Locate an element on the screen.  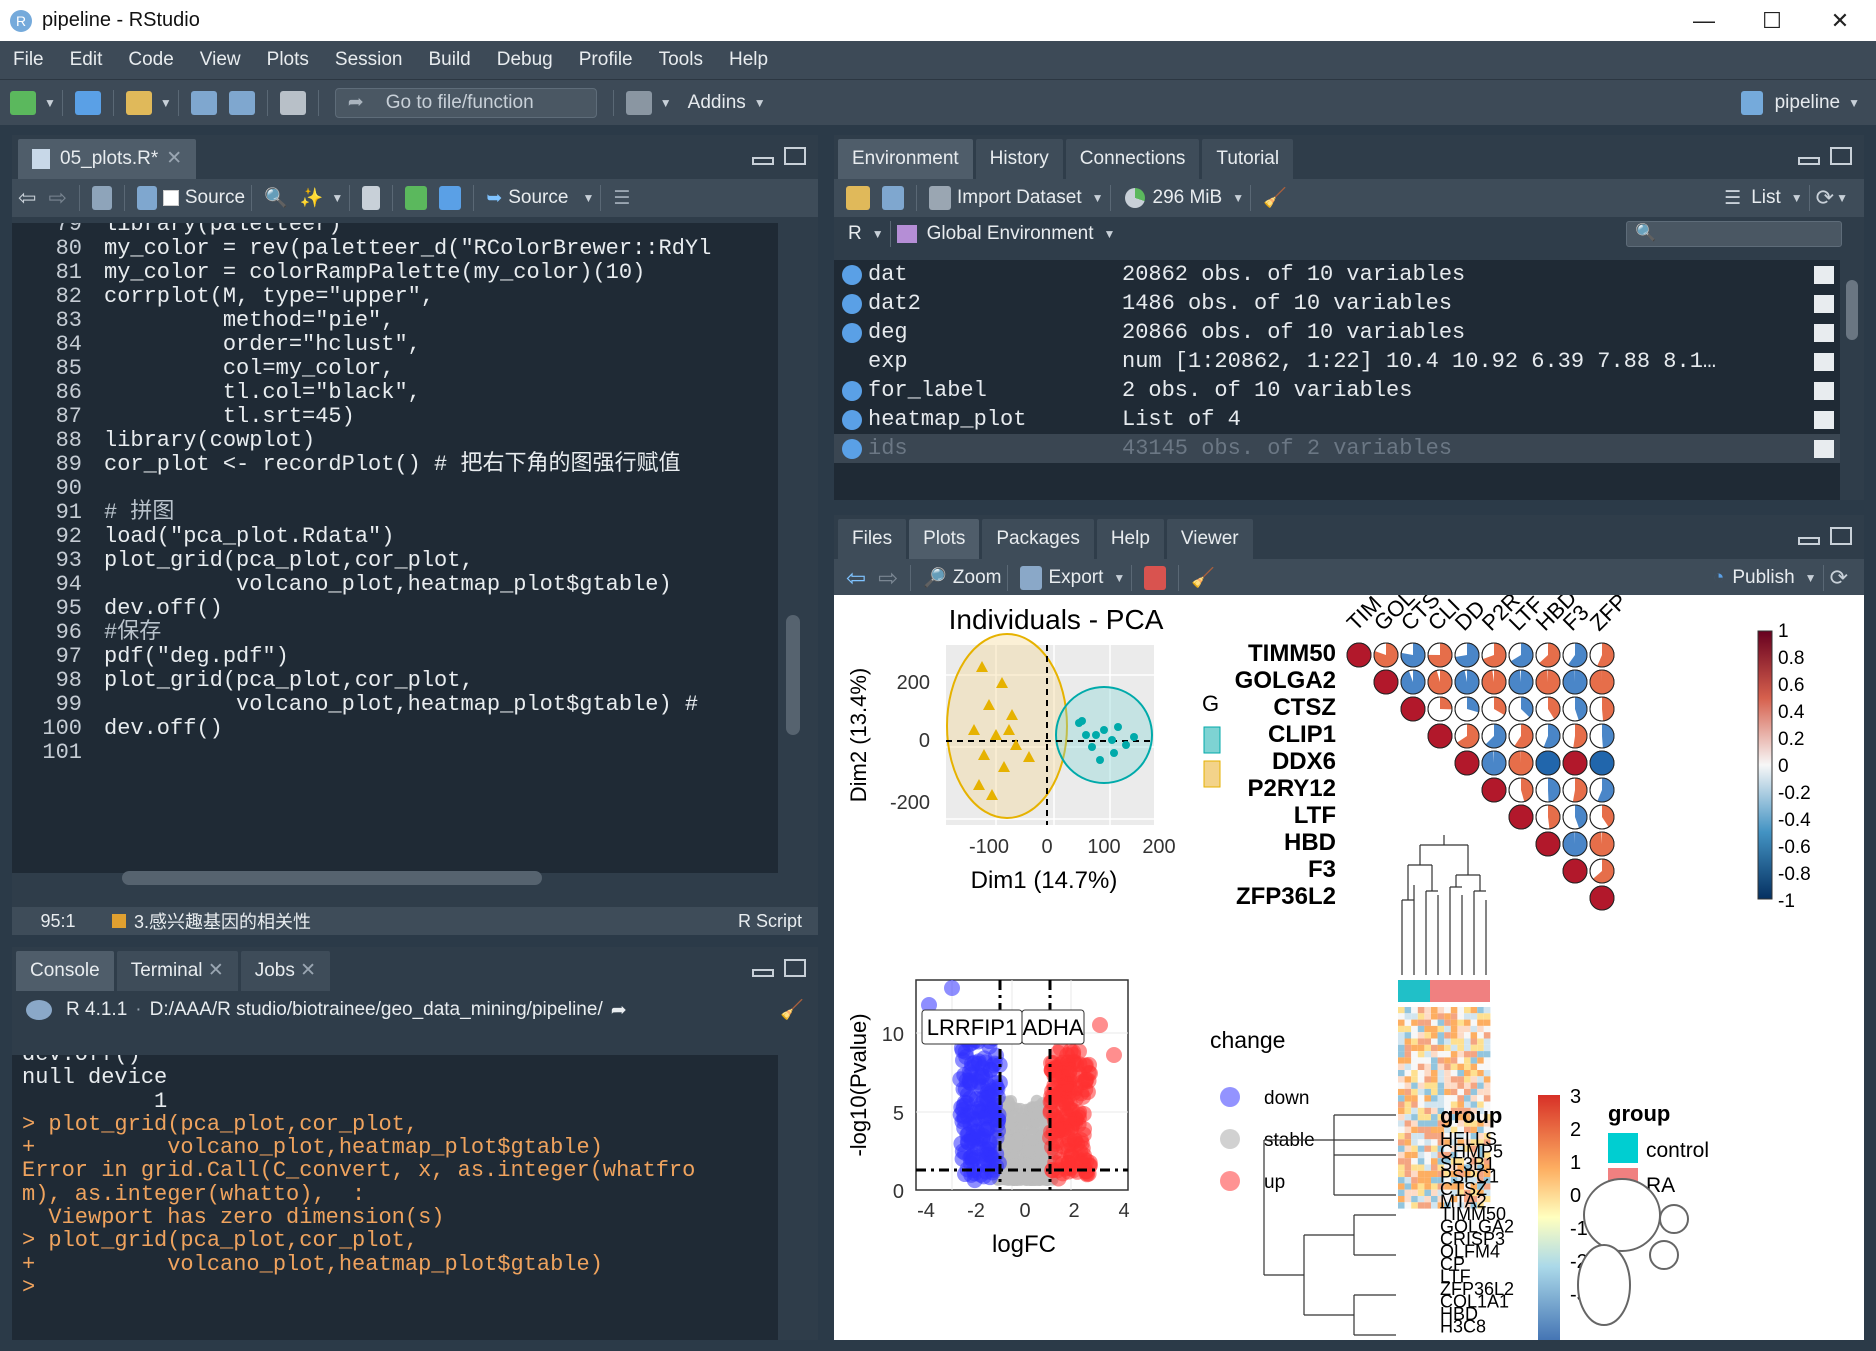
env-row: ids 43145 obs. of 2 variables is located at coordinates (1344, 448).